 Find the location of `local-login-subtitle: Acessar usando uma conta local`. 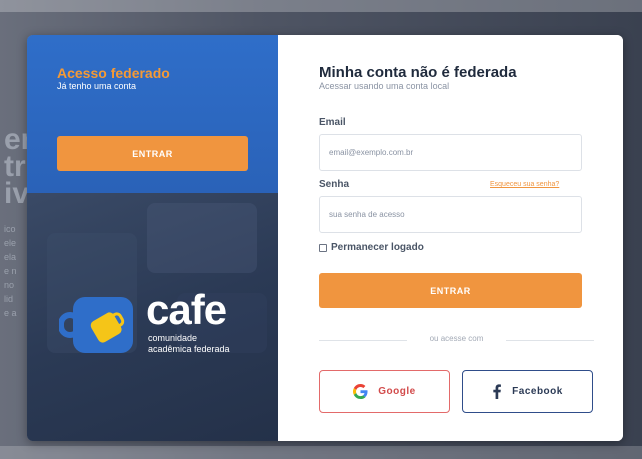

local-login-subtitle: Acessar usando uma conta local is located at coordinates (384, 86).